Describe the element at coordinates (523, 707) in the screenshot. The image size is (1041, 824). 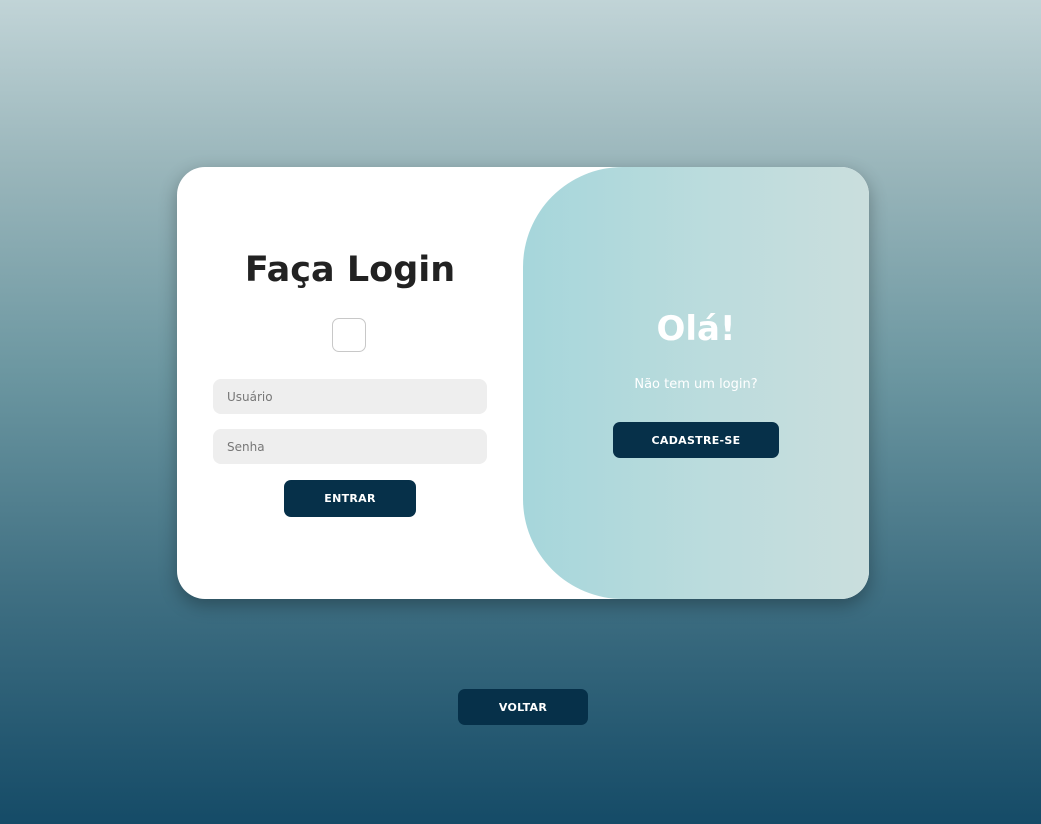
I see `back-button: VOLTAR` at that location.